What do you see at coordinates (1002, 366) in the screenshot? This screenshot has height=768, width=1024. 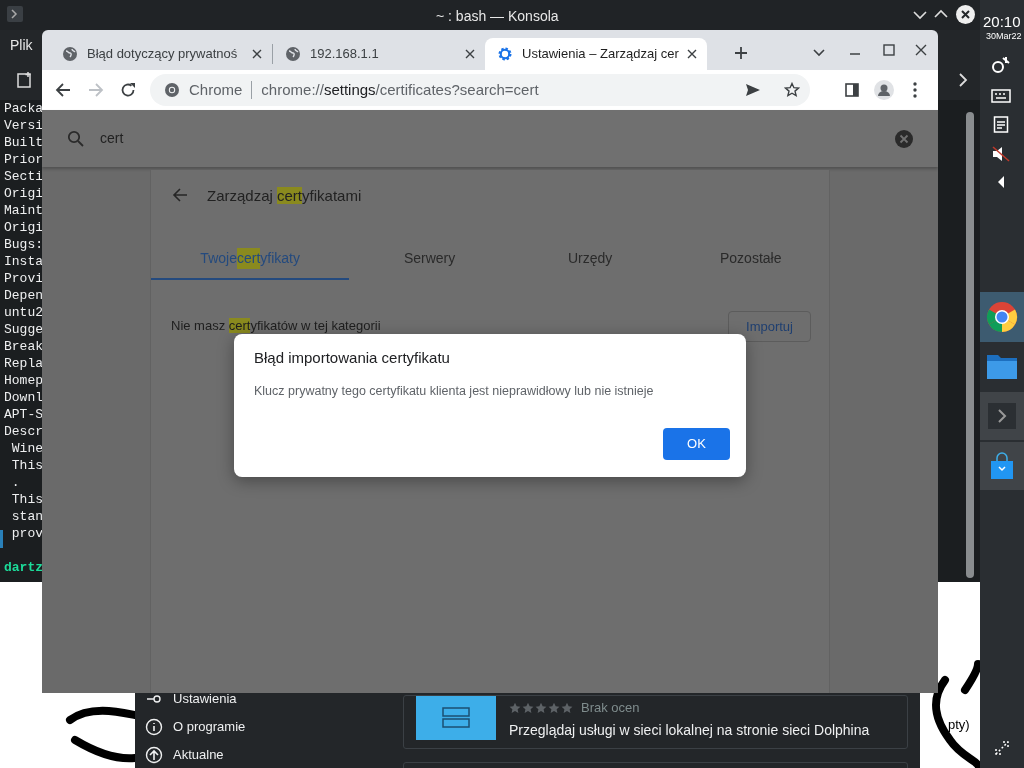 I see `folder-icon` at bounding box center [1002, 366].